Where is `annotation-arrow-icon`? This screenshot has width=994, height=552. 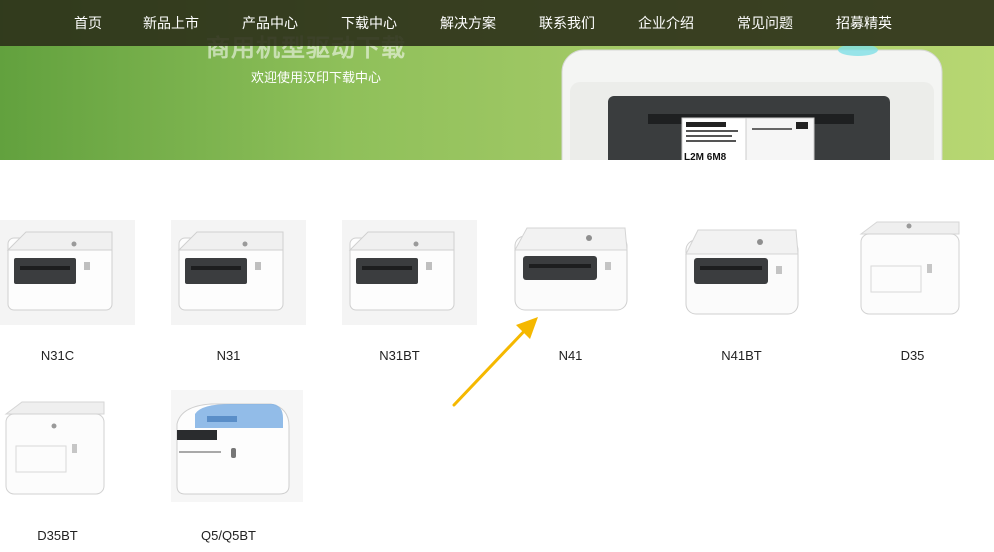
annotation-arrow-icon is located at coordinates (495, 362).